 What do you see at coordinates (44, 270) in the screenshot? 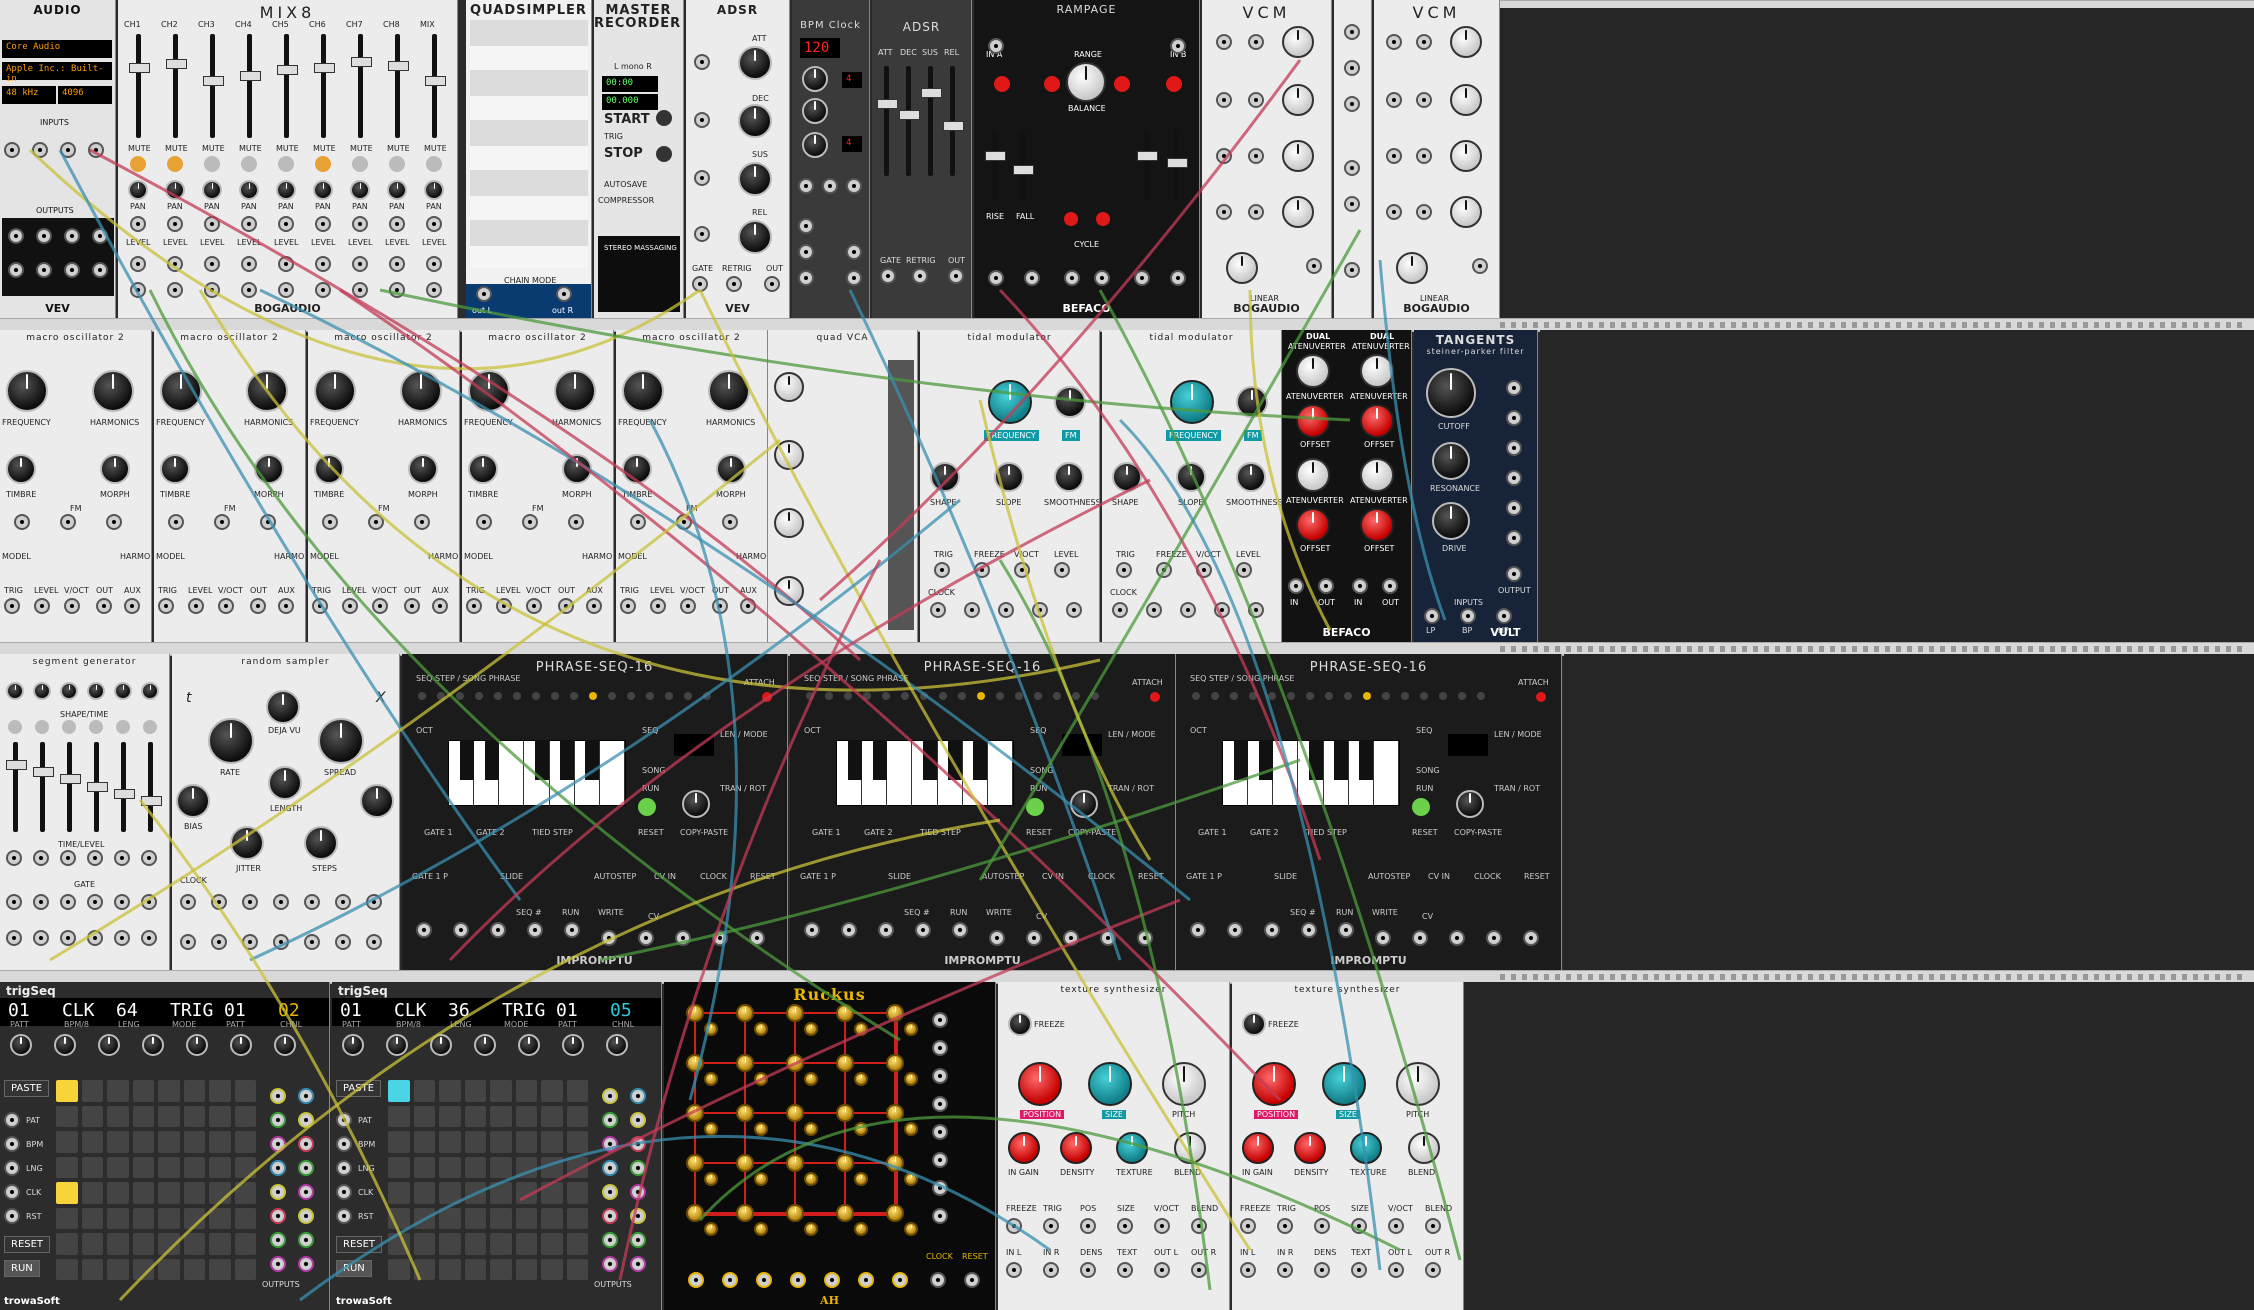
I see `audio-output-jack` at bounding box center [44, 270].